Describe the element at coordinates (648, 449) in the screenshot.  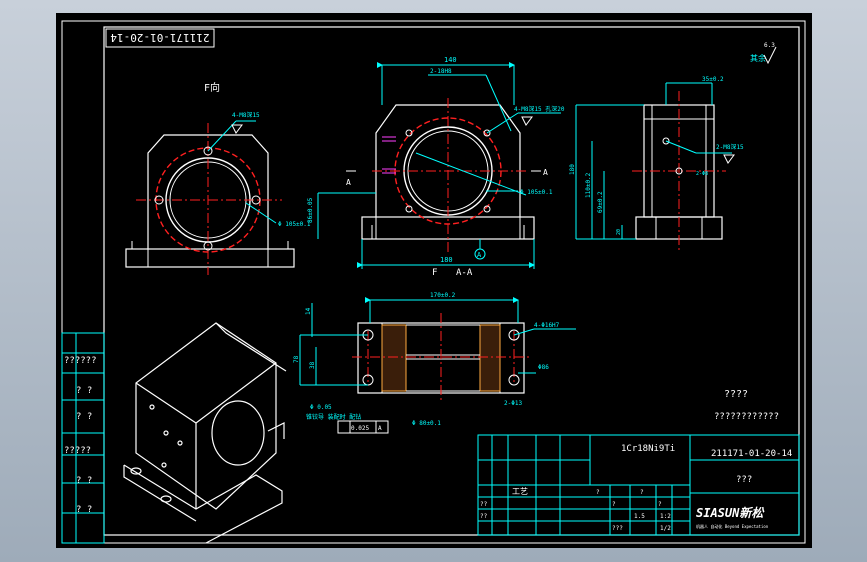
I see `material-text: 1Cr18Ni9Ti` at that location.